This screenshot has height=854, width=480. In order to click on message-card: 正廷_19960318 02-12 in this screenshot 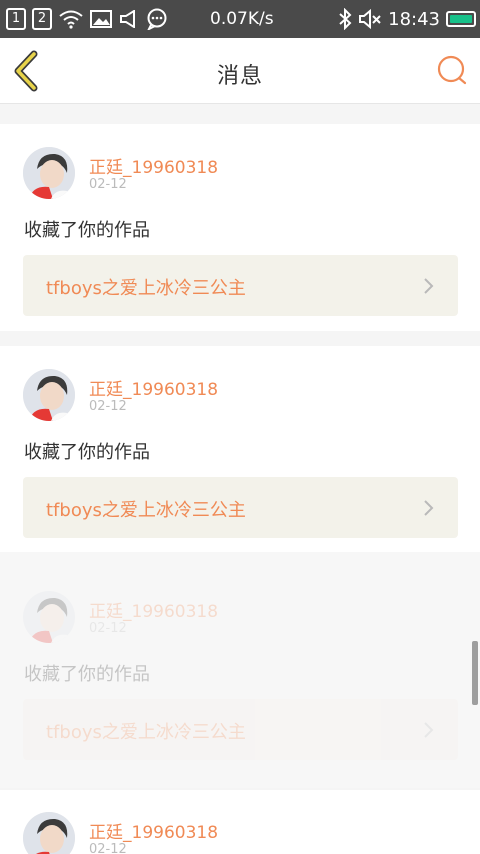, I will do `click(240, 822)`.